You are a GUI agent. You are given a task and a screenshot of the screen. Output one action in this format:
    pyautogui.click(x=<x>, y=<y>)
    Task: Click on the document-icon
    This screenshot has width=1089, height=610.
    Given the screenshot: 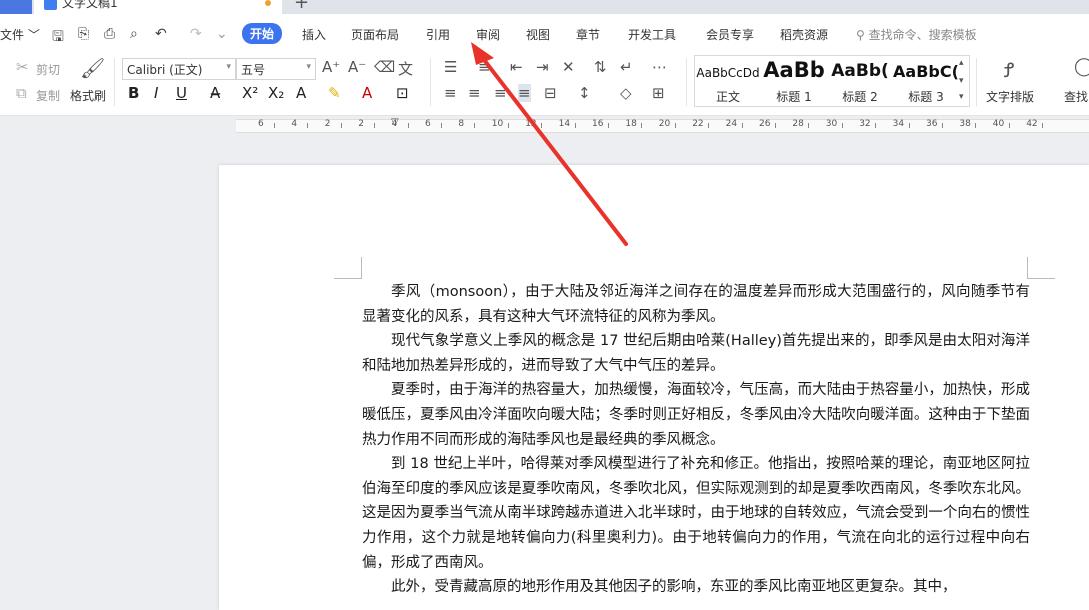 What is the action you would take?
    pyautogui.click(x=50, y=5)
    